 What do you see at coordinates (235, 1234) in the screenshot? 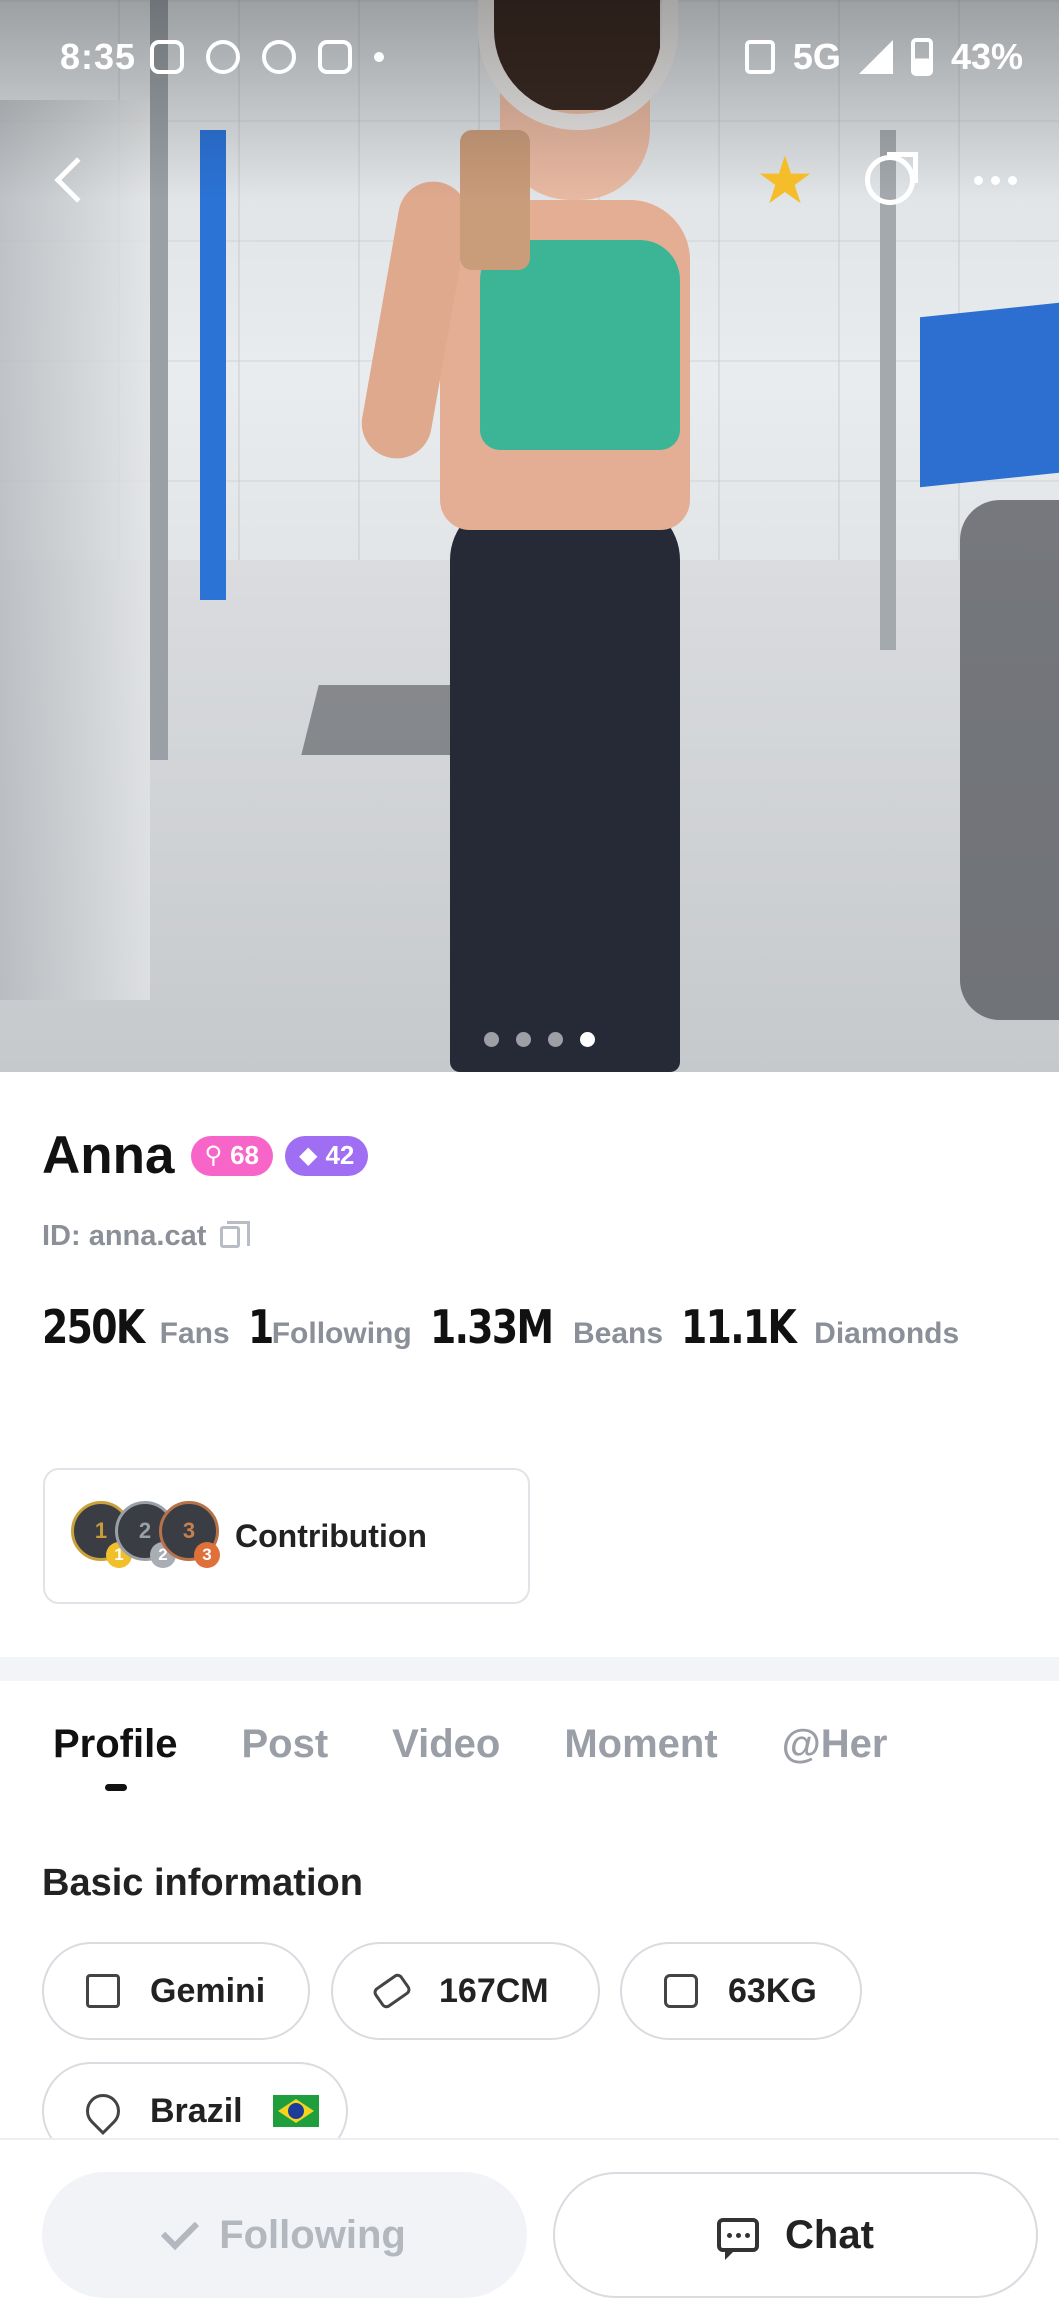
I see `copy-icon` at bounding box center [235, 1234].